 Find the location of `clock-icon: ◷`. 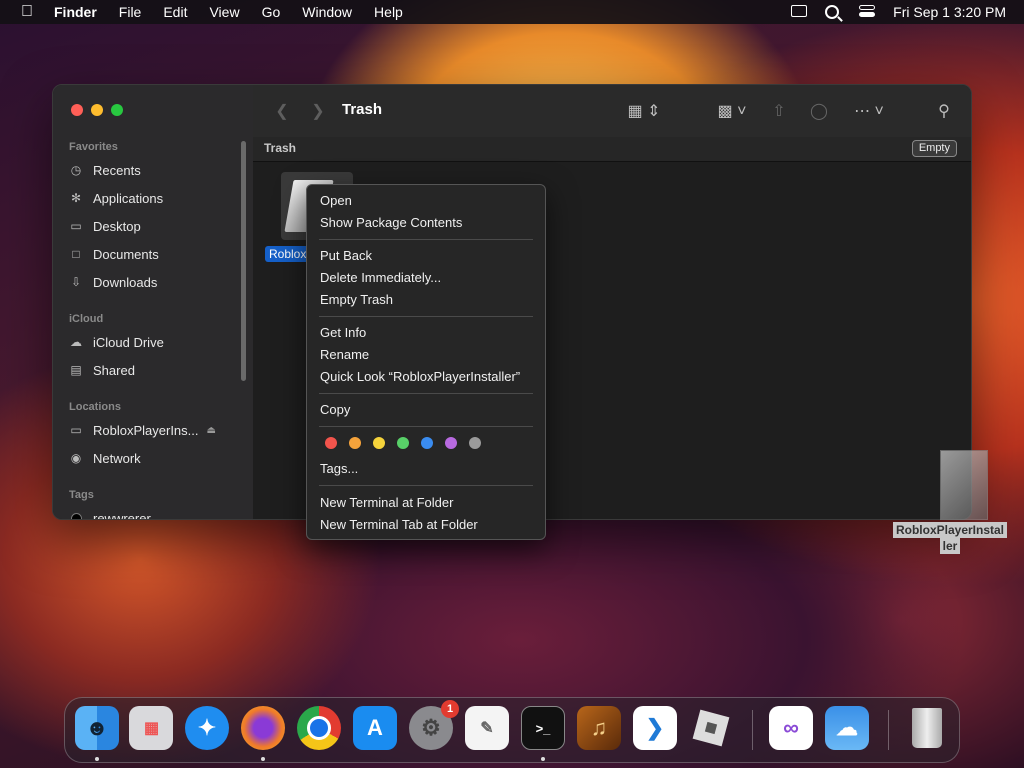

clock-icon: ◷ is located at coordinates (76, 170).